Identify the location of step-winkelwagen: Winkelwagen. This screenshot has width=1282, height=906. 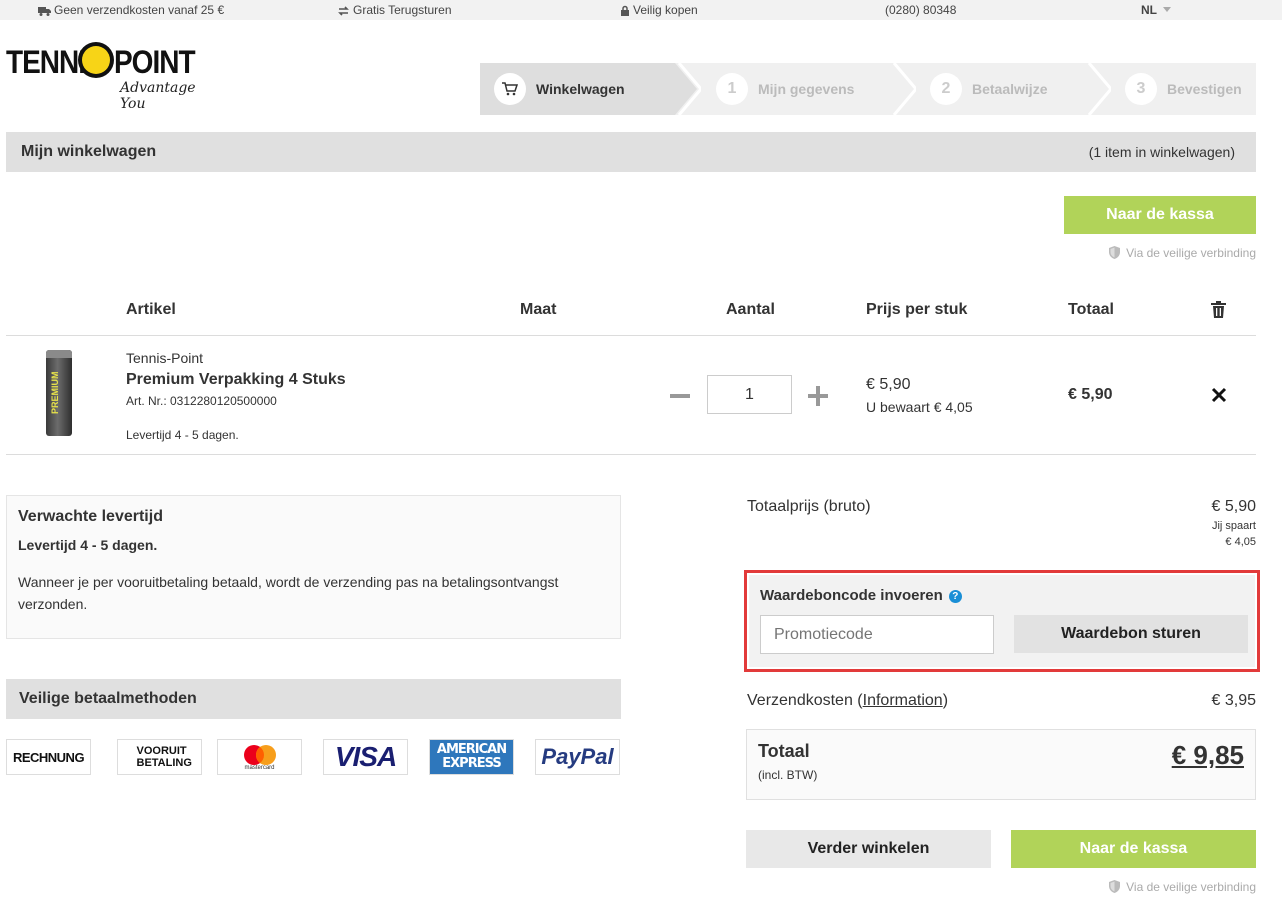
(559, 89).